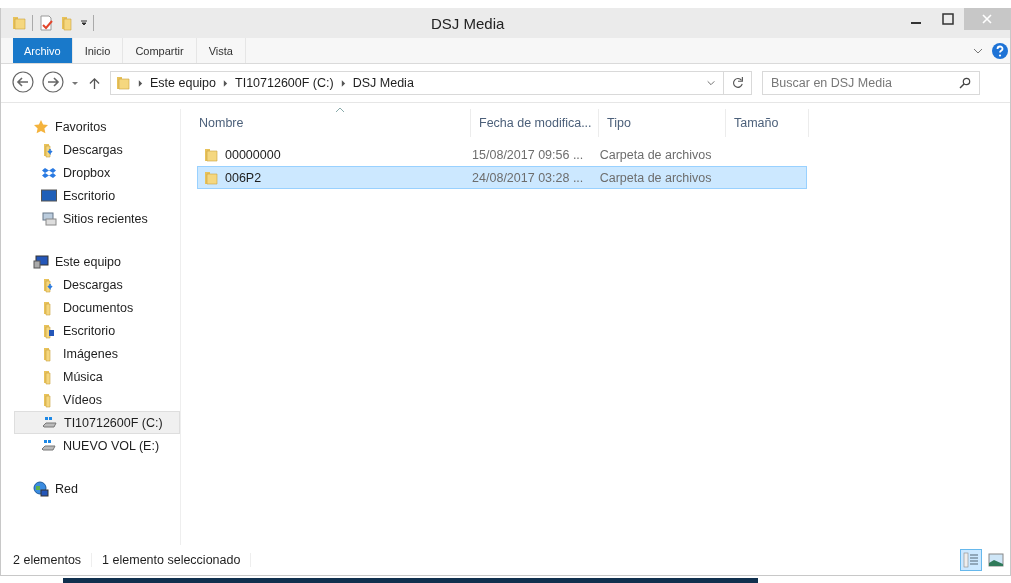 Image resolution: width=1011 pixels, height=583 pixels. What do you see at coordinates (948, 19) in the screenshot?
I see `maximize-icon` at bounding box center [948, 19].